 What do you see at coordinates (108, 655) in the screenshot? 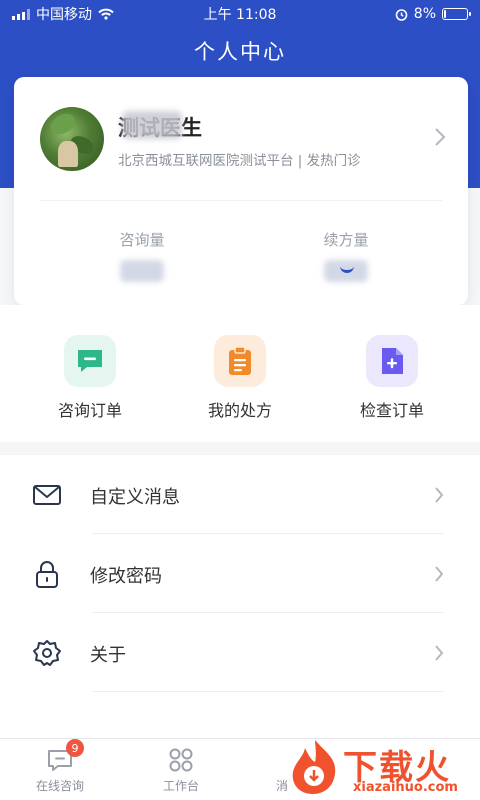
I see `menu-label: 关于` at bounding box center [108, 655].